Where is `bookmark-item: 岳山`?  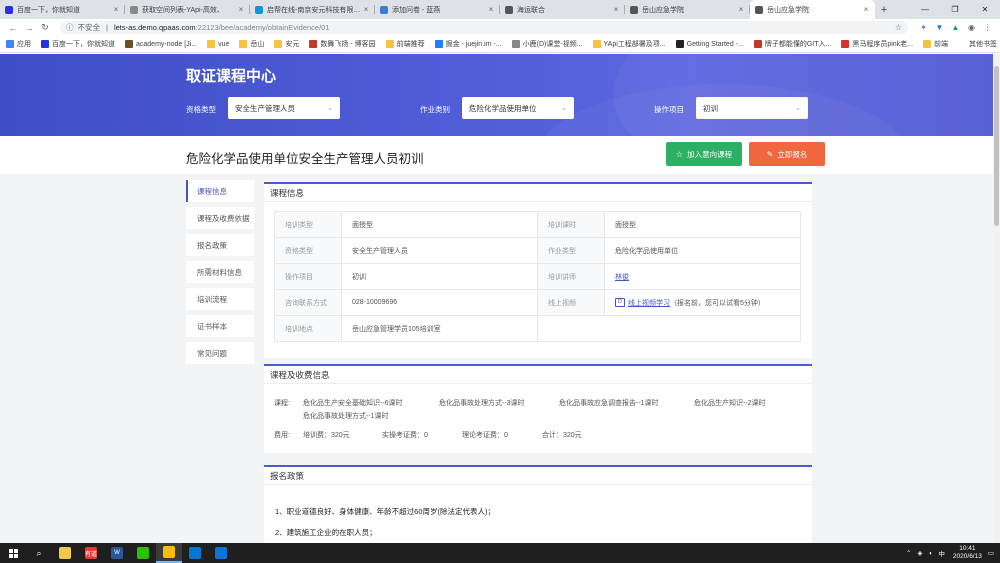
bookmark-item: 岳山 is located at coordinates (251, 44).